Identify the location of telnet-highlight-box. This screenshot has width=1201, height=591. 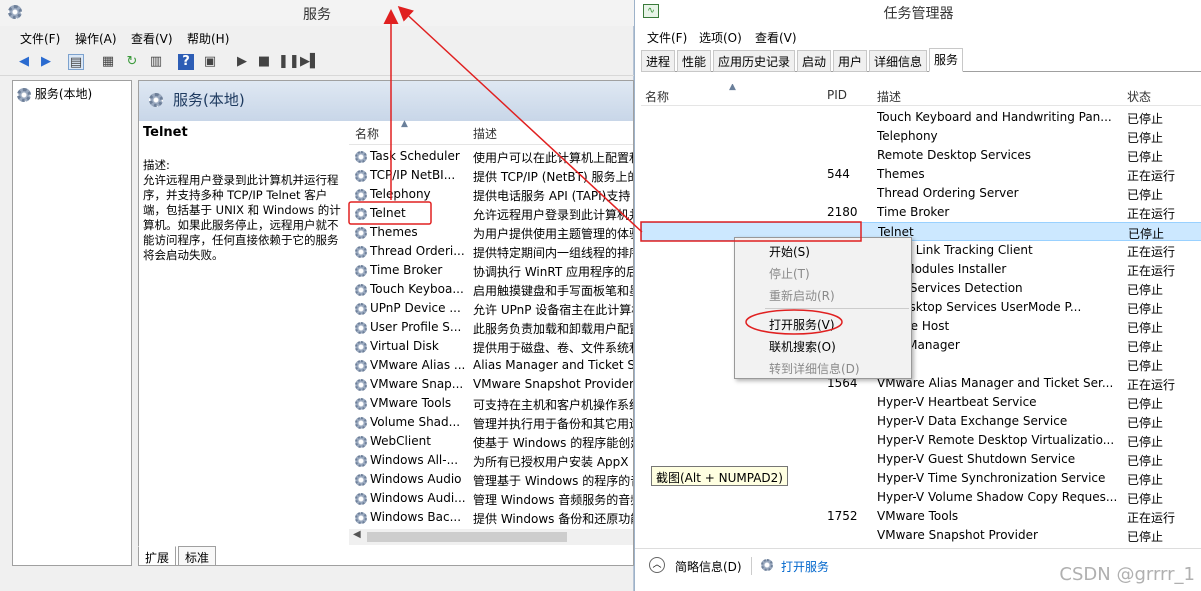
(390, 213).